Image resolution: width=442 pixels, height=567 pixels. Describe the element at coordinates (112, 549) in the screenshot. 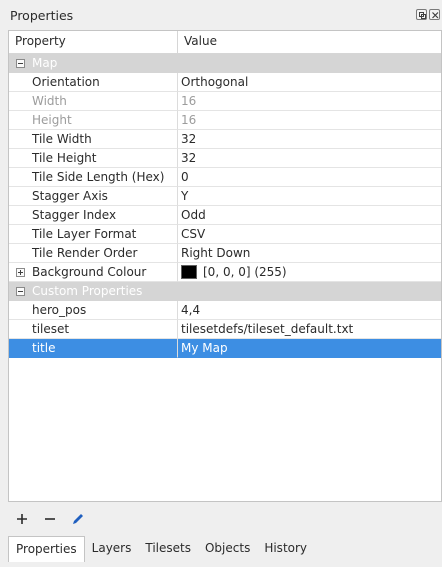

I see `tab-layers: Layers` at that location.